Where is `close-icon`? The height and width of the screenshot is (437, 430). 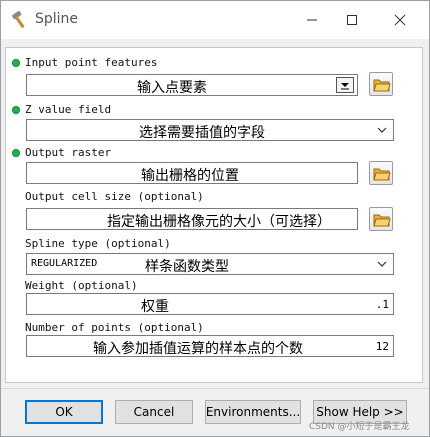 close-icon is located at coordinates (400, 20).